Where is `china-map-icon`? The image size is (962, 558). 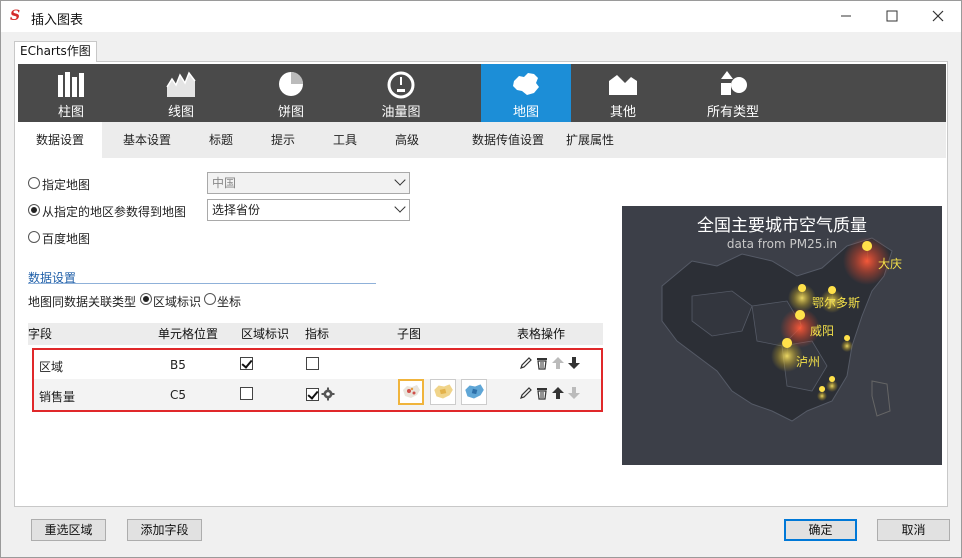
china-map-icon is located at coordinates (526, 84).